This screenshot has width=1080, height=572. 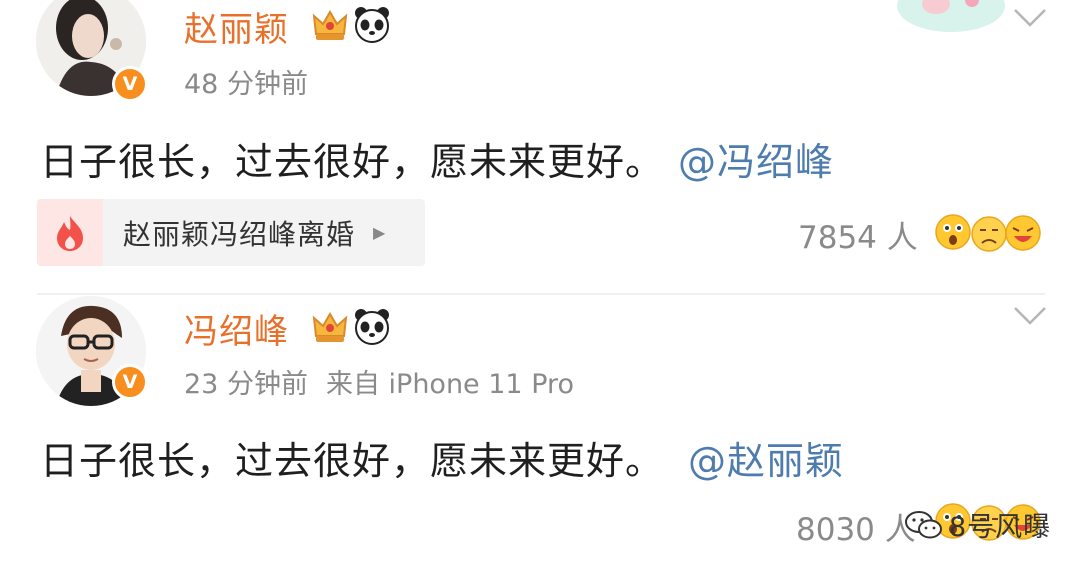 What do you see at coordinates (953, 232) in the screenshot?
I see `surprised-emoji-icon` at bounding box center [953, 232].